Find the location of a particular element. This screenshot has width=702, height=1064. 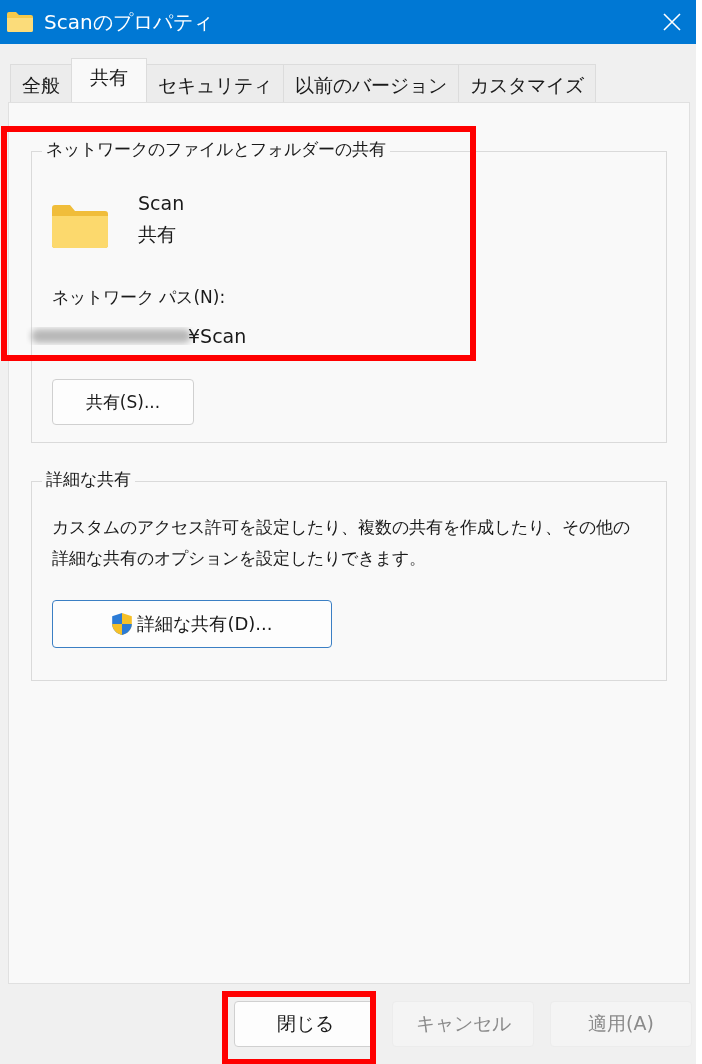

share-status: 共有 is located at coordinates (157, 234).